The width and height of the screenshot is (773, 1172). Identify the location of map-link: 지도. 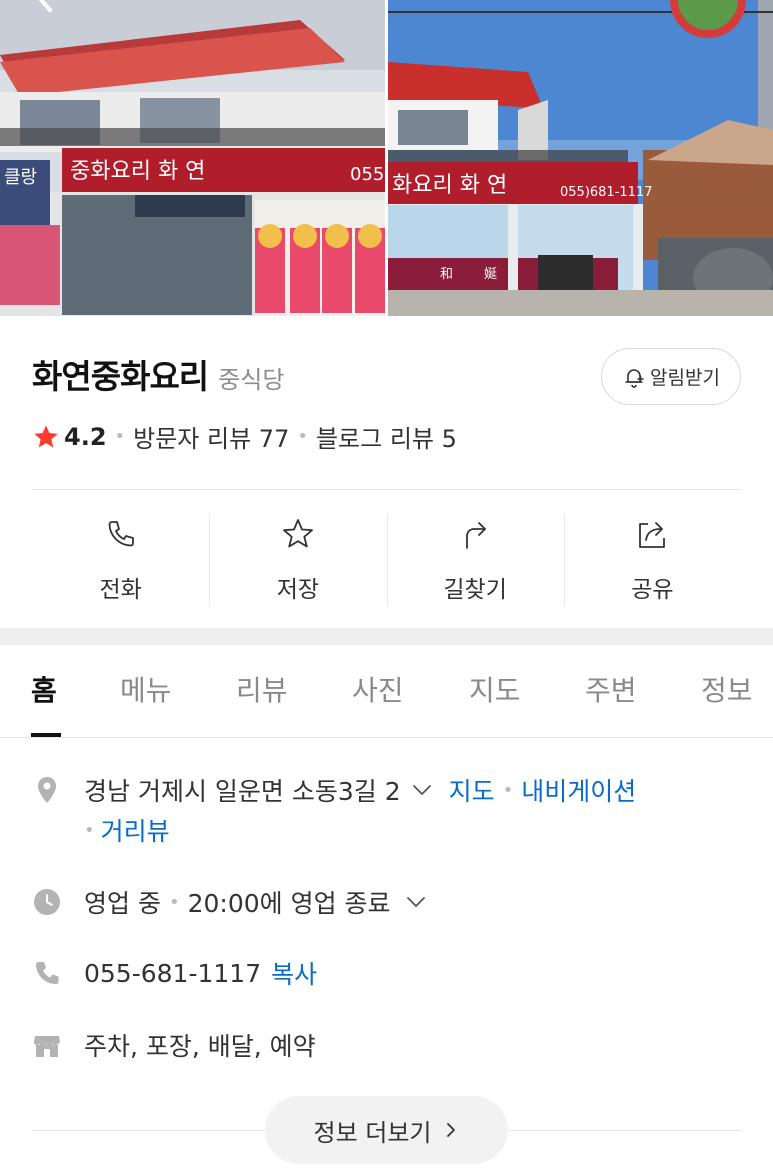
(472, 790).